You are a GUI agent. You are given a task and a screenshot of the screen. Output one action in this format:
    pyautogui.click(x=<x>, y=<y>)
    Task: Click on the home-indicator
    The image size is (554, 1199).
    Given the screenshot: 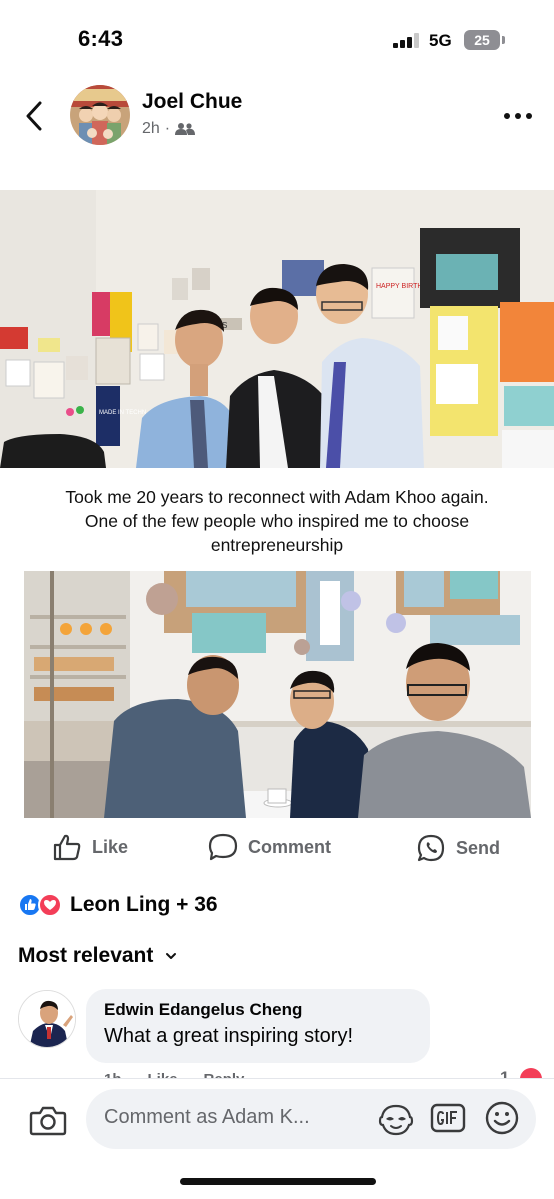 What is the action you would take?
    pyautogui.click(x=278, y=1181)
    